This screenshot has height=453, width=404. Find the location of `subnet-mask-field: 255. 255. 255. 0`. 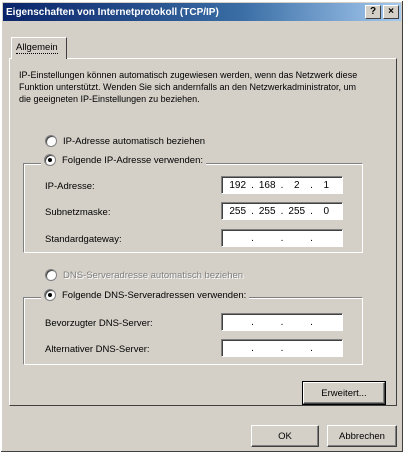

subnet-mask-field: 255. 255. 255. 0 is located at coordinates (282, 211).